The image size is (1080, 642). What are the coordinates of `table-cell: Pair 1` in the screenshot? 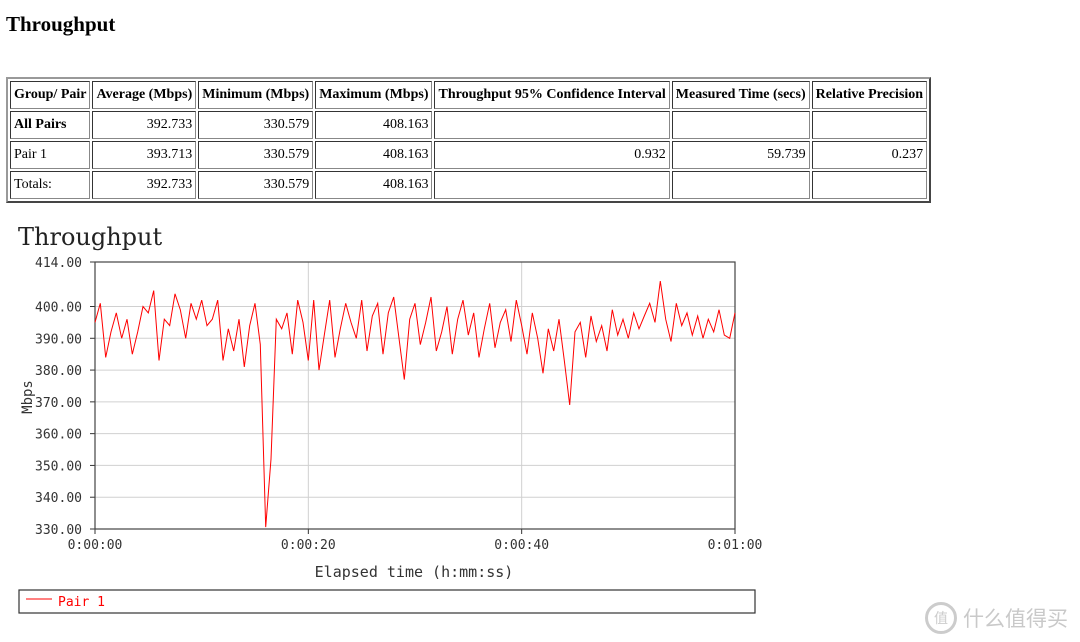 It's located at (50, 155).